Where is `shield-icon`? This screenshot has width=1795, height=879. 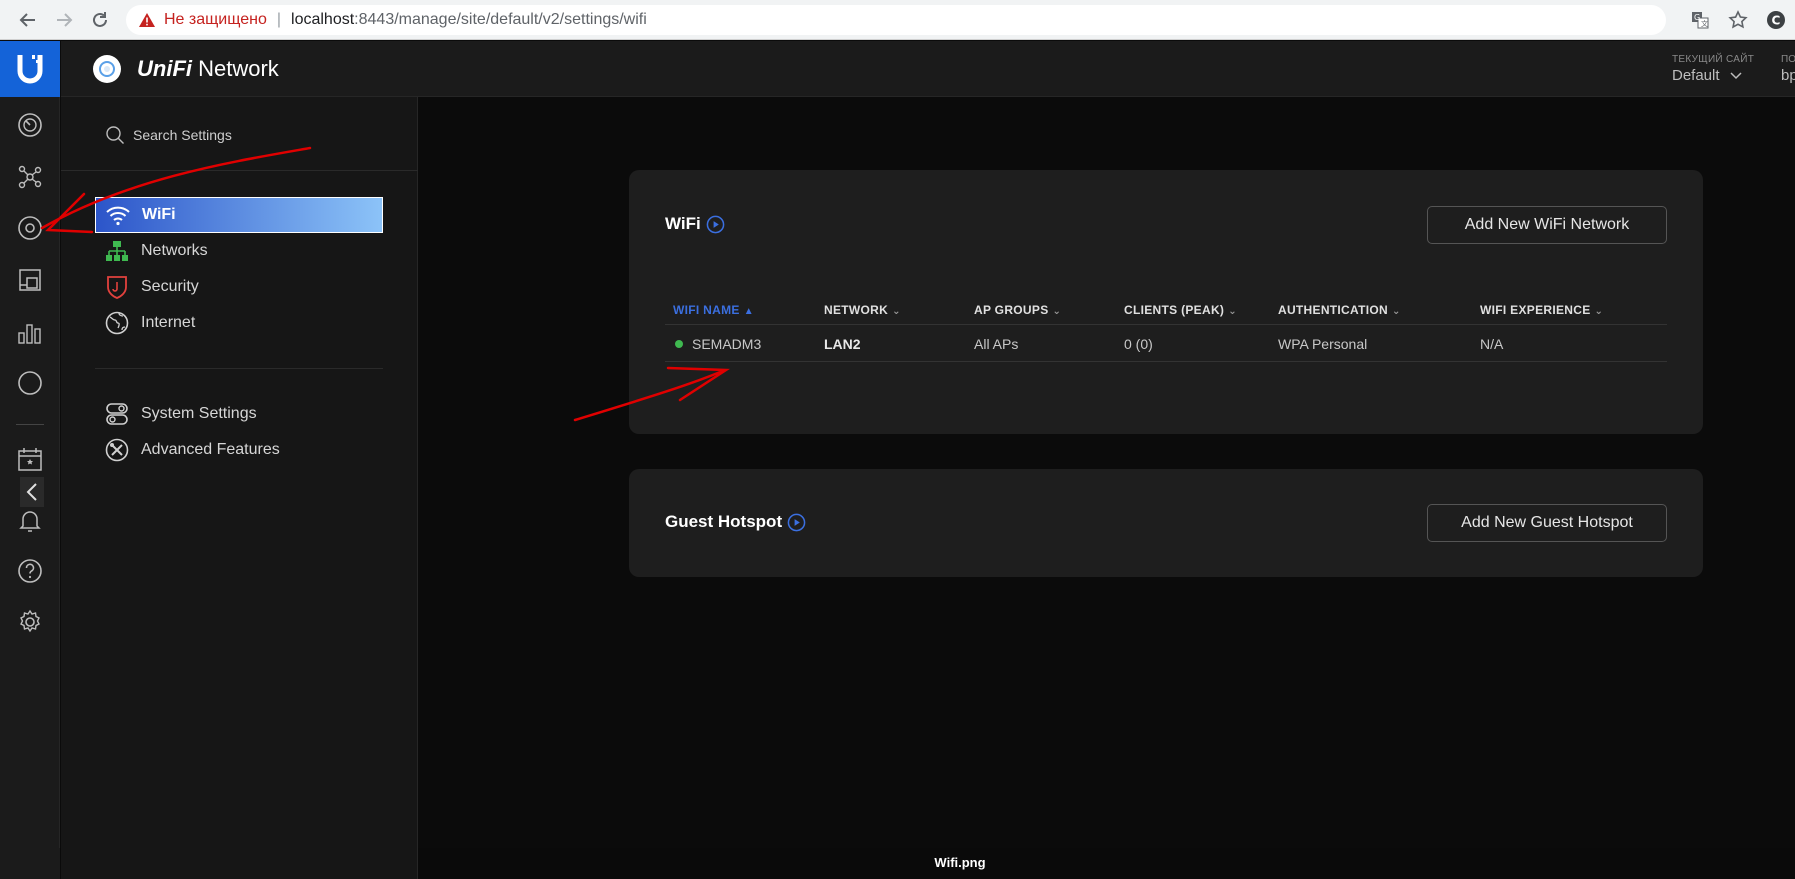 shield-icon is located at coordinates (117, 287).